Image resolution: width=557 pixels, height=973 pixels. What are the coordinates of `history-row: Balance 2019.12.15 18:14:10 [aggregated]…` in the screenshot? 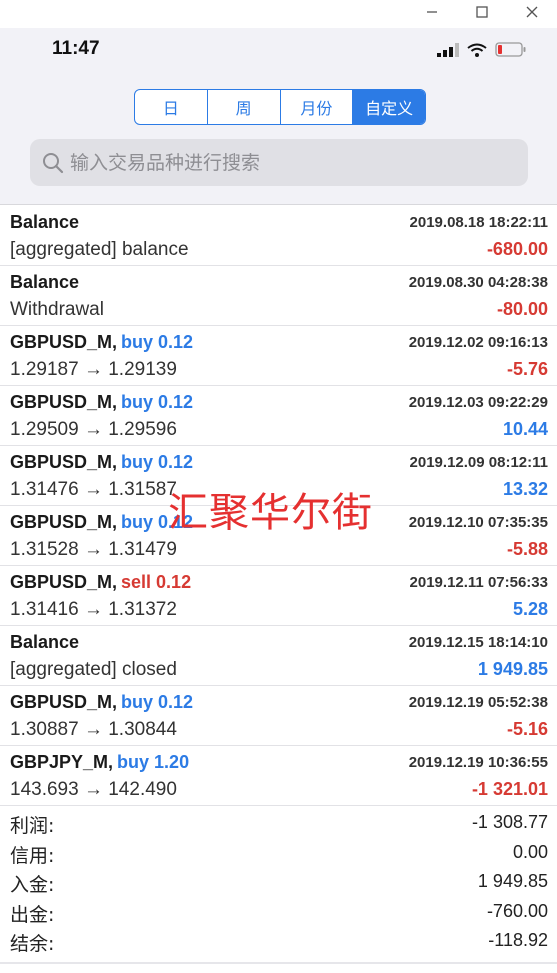 It's located at (278, 656).